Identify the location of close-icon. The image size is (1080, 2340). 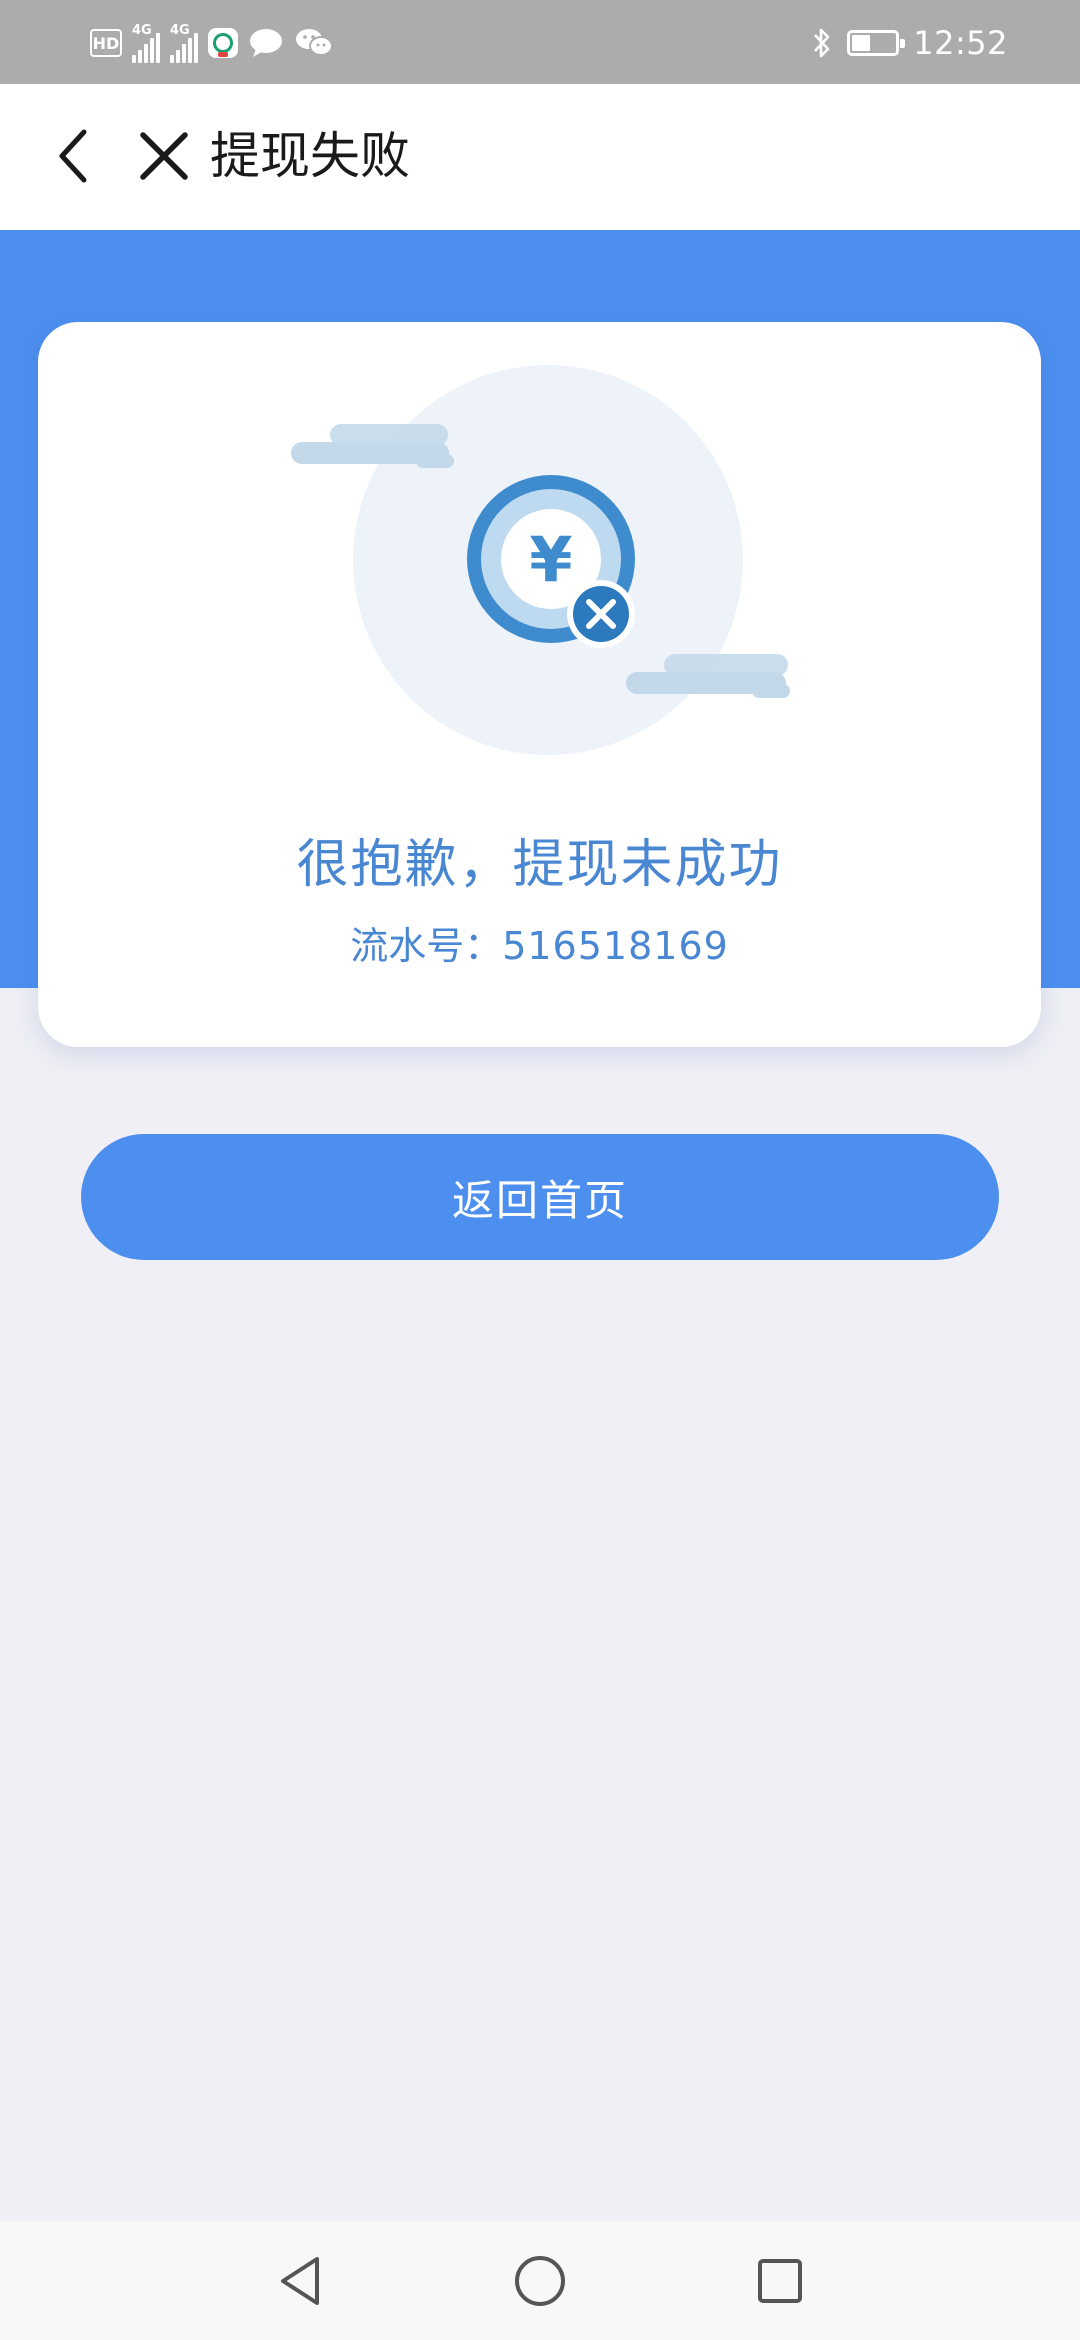
(164, 156).